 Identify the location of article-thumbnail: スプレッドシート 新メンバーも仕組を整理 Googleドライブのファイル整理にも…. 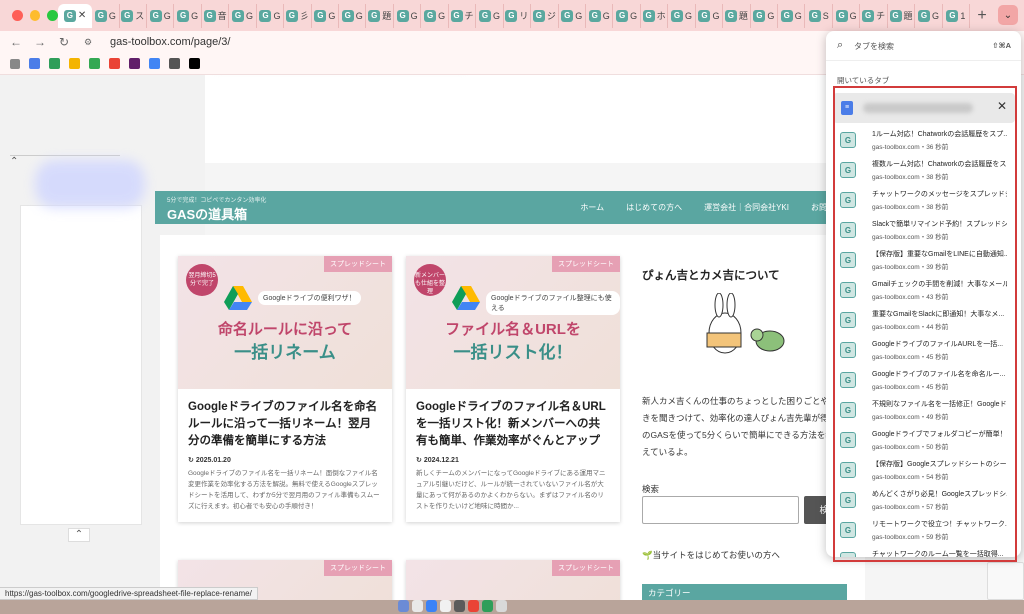
(513, 322).